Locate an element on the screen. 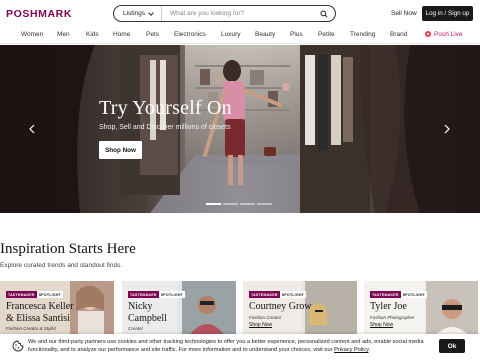 Image resolution: width=480 pixels, height=360 pixels. chevron-left-icon is located at coordinates (32, 129).